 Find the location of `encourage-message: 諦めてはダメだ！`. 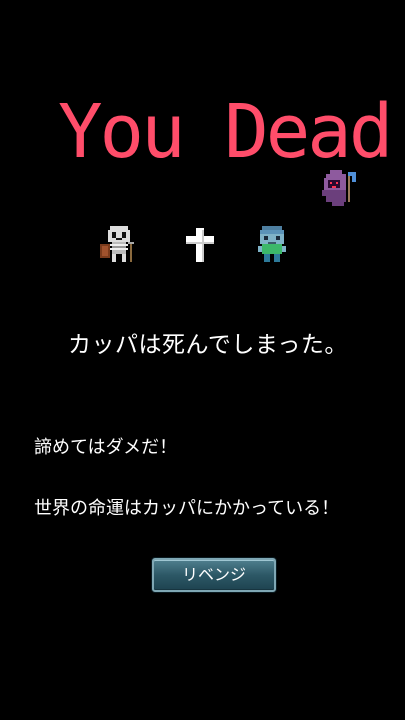

encourage-message: 諦めてはダメだ！ is located at coordinates (106, 447).